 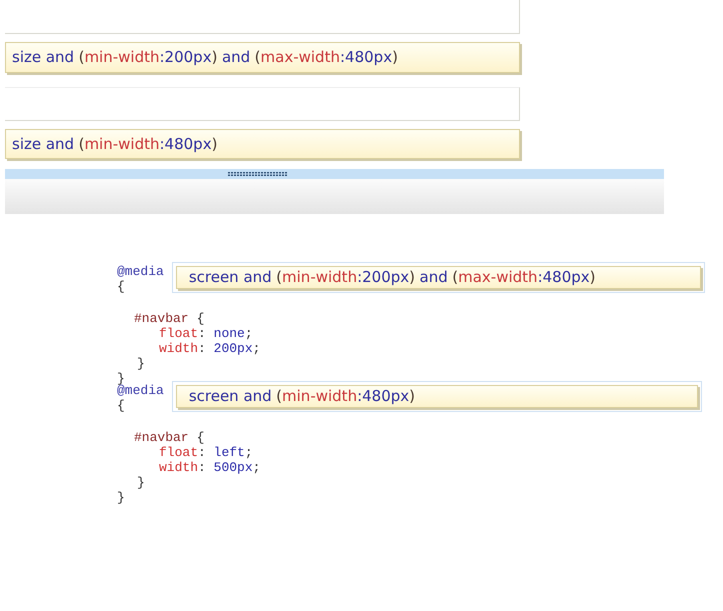 What do you see at coordinates (438, 277) in the screenshot?
I see `tooltip: screen and (min-width:200px) and (max-width:480px)` at bounding box center [438, 277].